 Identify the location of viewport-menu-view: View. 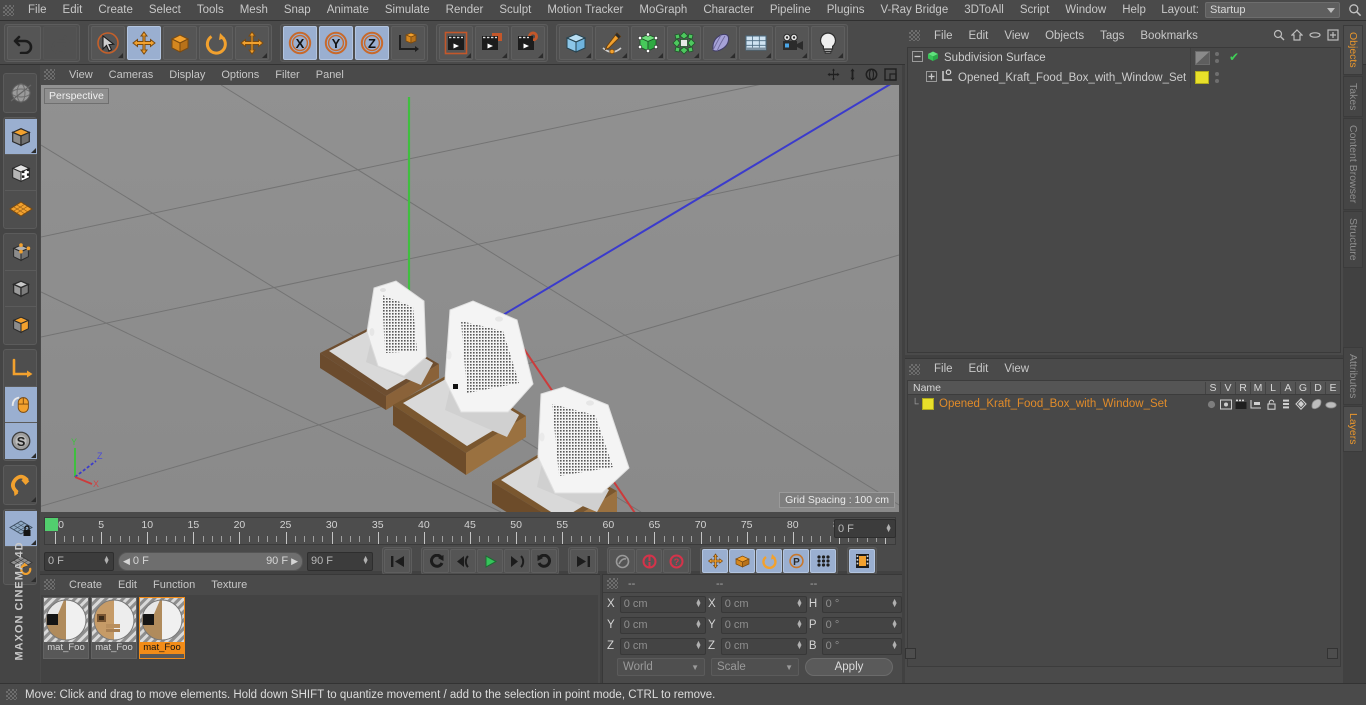
(81, 75).